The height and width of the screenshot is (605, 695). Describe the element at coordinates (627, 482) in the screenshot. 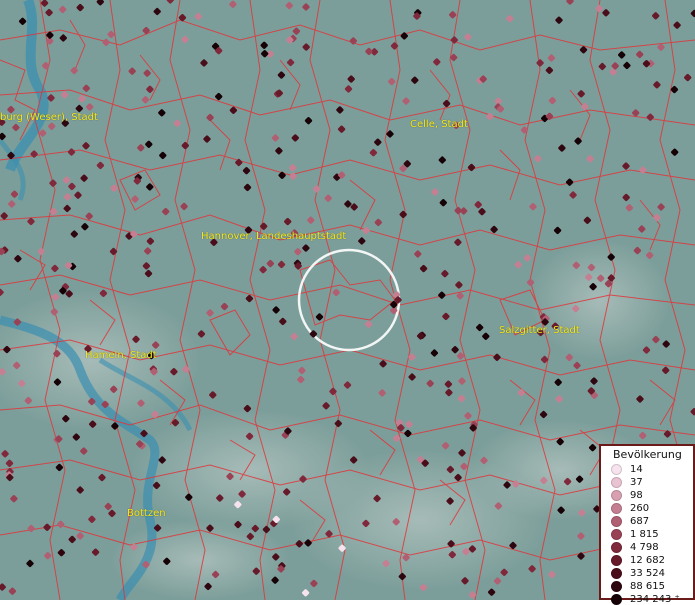

I see `legend-item: 37` at that location.